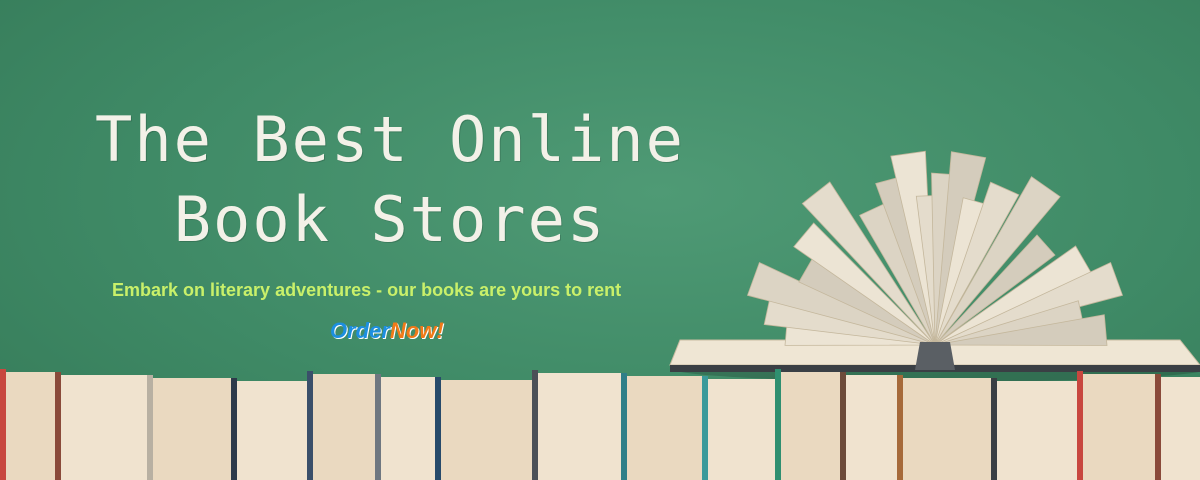 The height and width of the screenshot is (480, 1200). Describe the element at coordinates (390, 139) in the screenshot. I see `headline-line-1: The Best Online` at that location.